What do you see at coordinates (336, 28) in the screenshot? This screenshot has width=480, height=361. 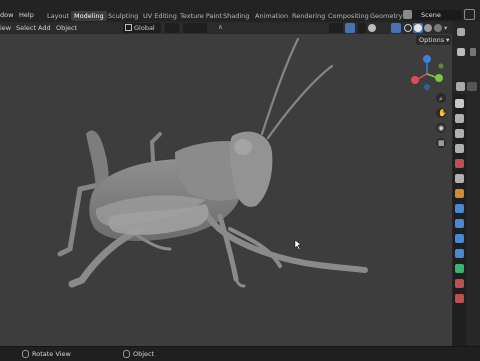 I see `visibility-dropdown` at bounding box center [336, 28].